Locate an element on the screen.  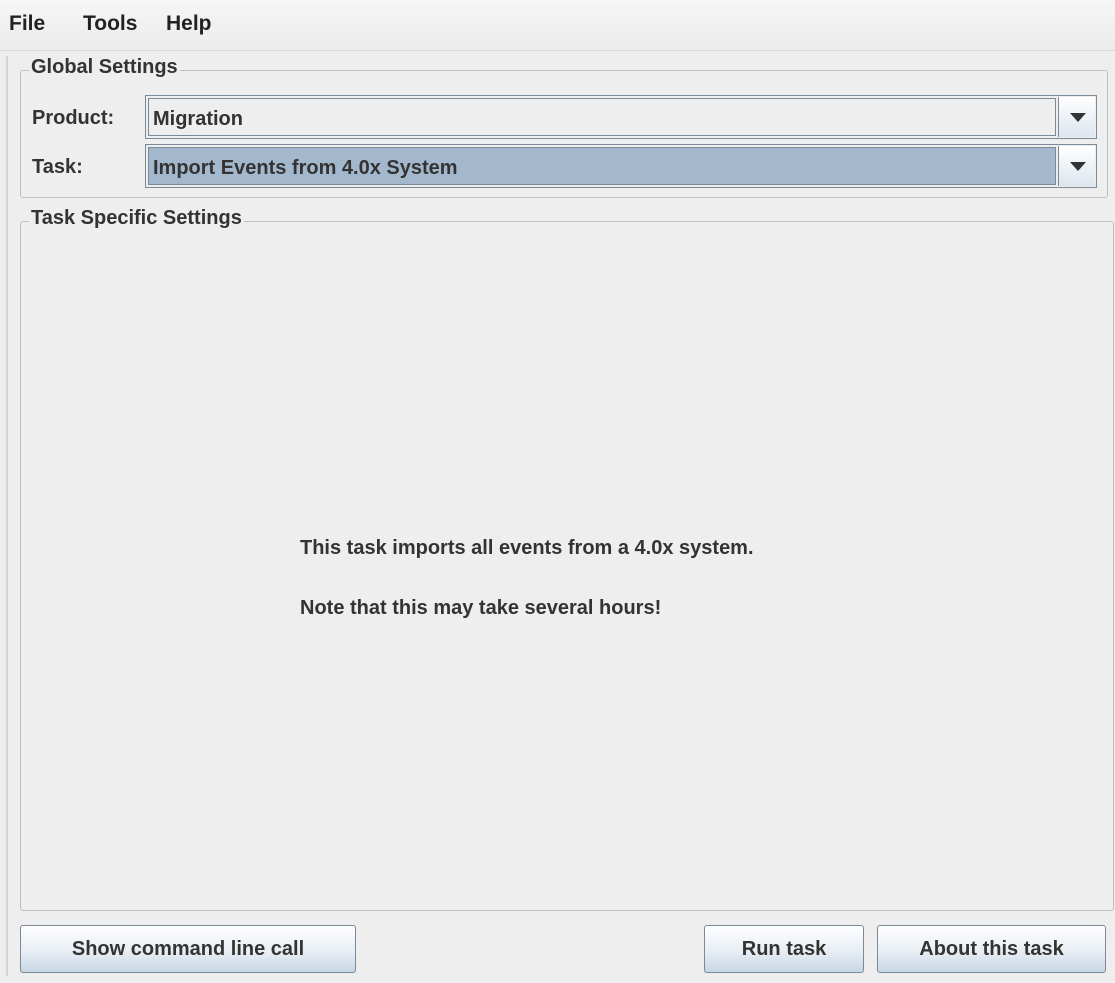
task-select-value: Import Events from 4.0x System is located at coordinates (305, 168).